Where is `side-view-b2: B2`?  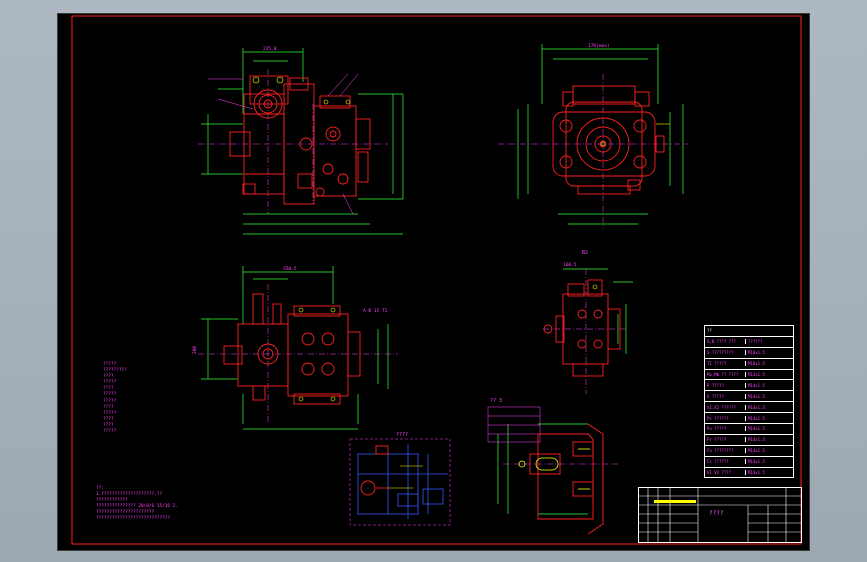
side-view-b2: B2 is located at coordinates (588, 322).